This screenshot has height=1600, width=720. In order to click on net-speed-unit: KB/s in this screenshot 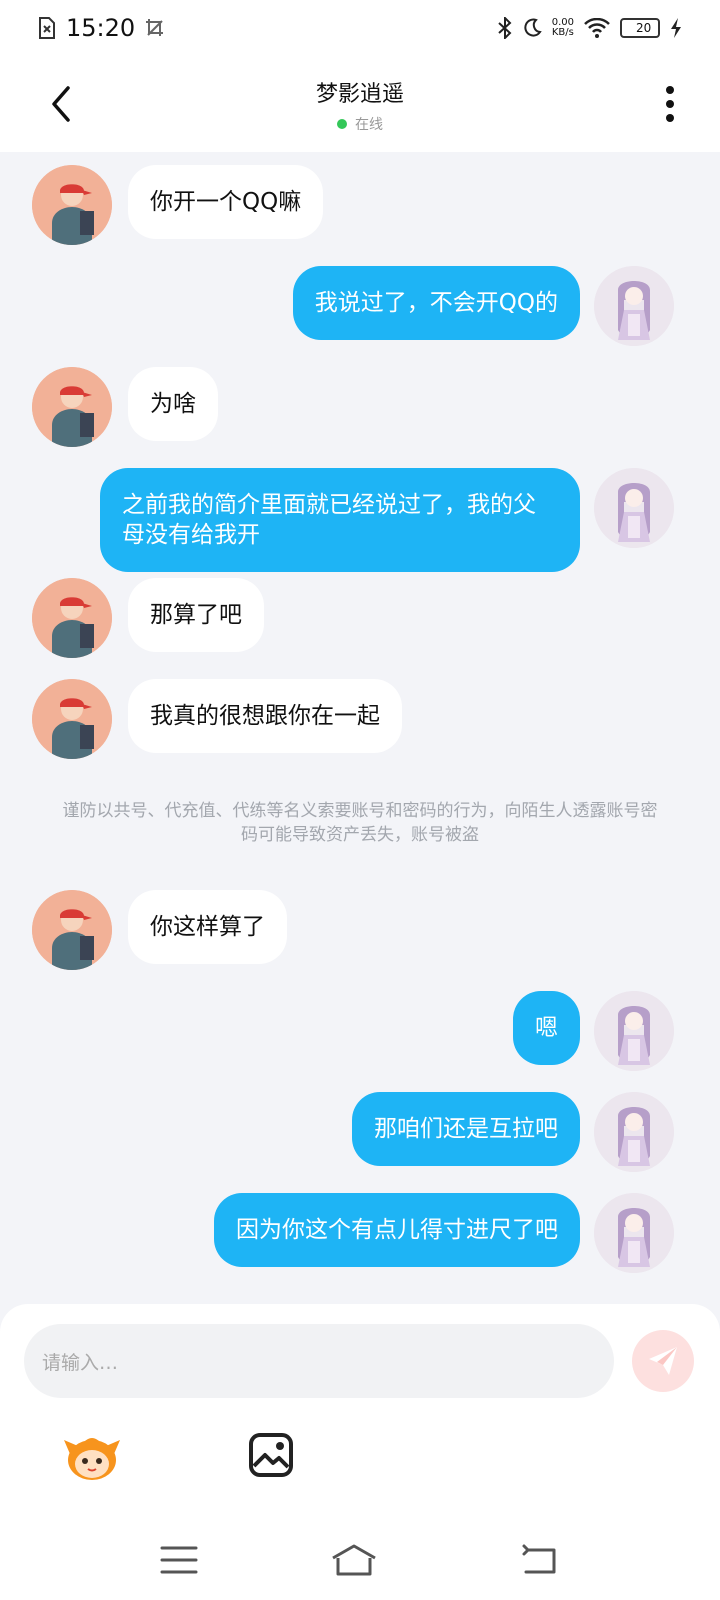, I will do `click(562, 32)`.